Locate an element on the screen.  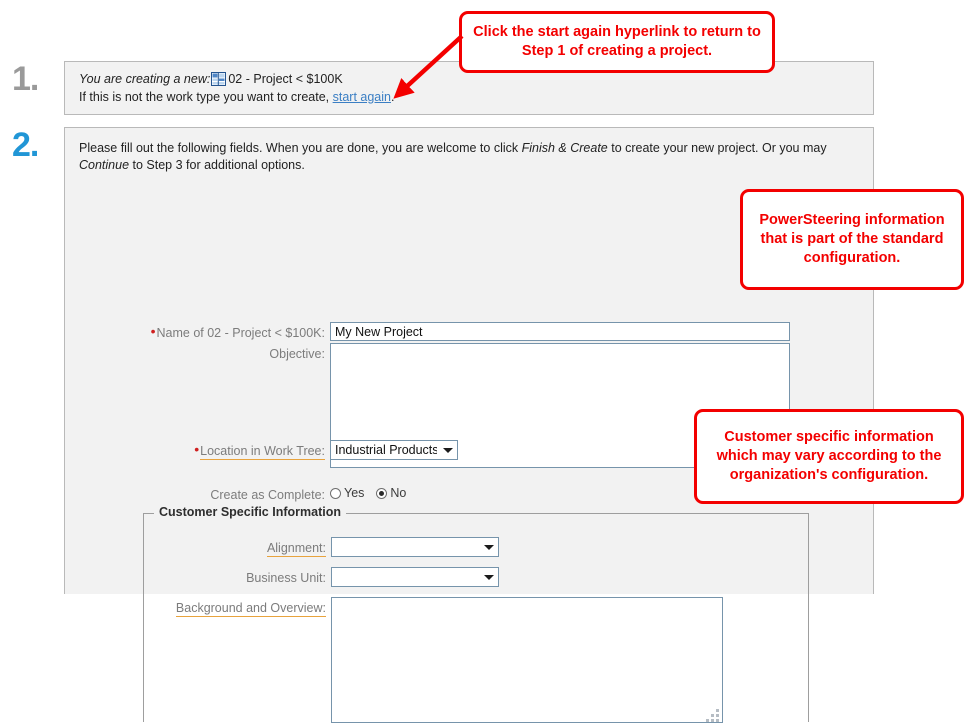
step-number-1: 1. is located at coordinates (25, 79).